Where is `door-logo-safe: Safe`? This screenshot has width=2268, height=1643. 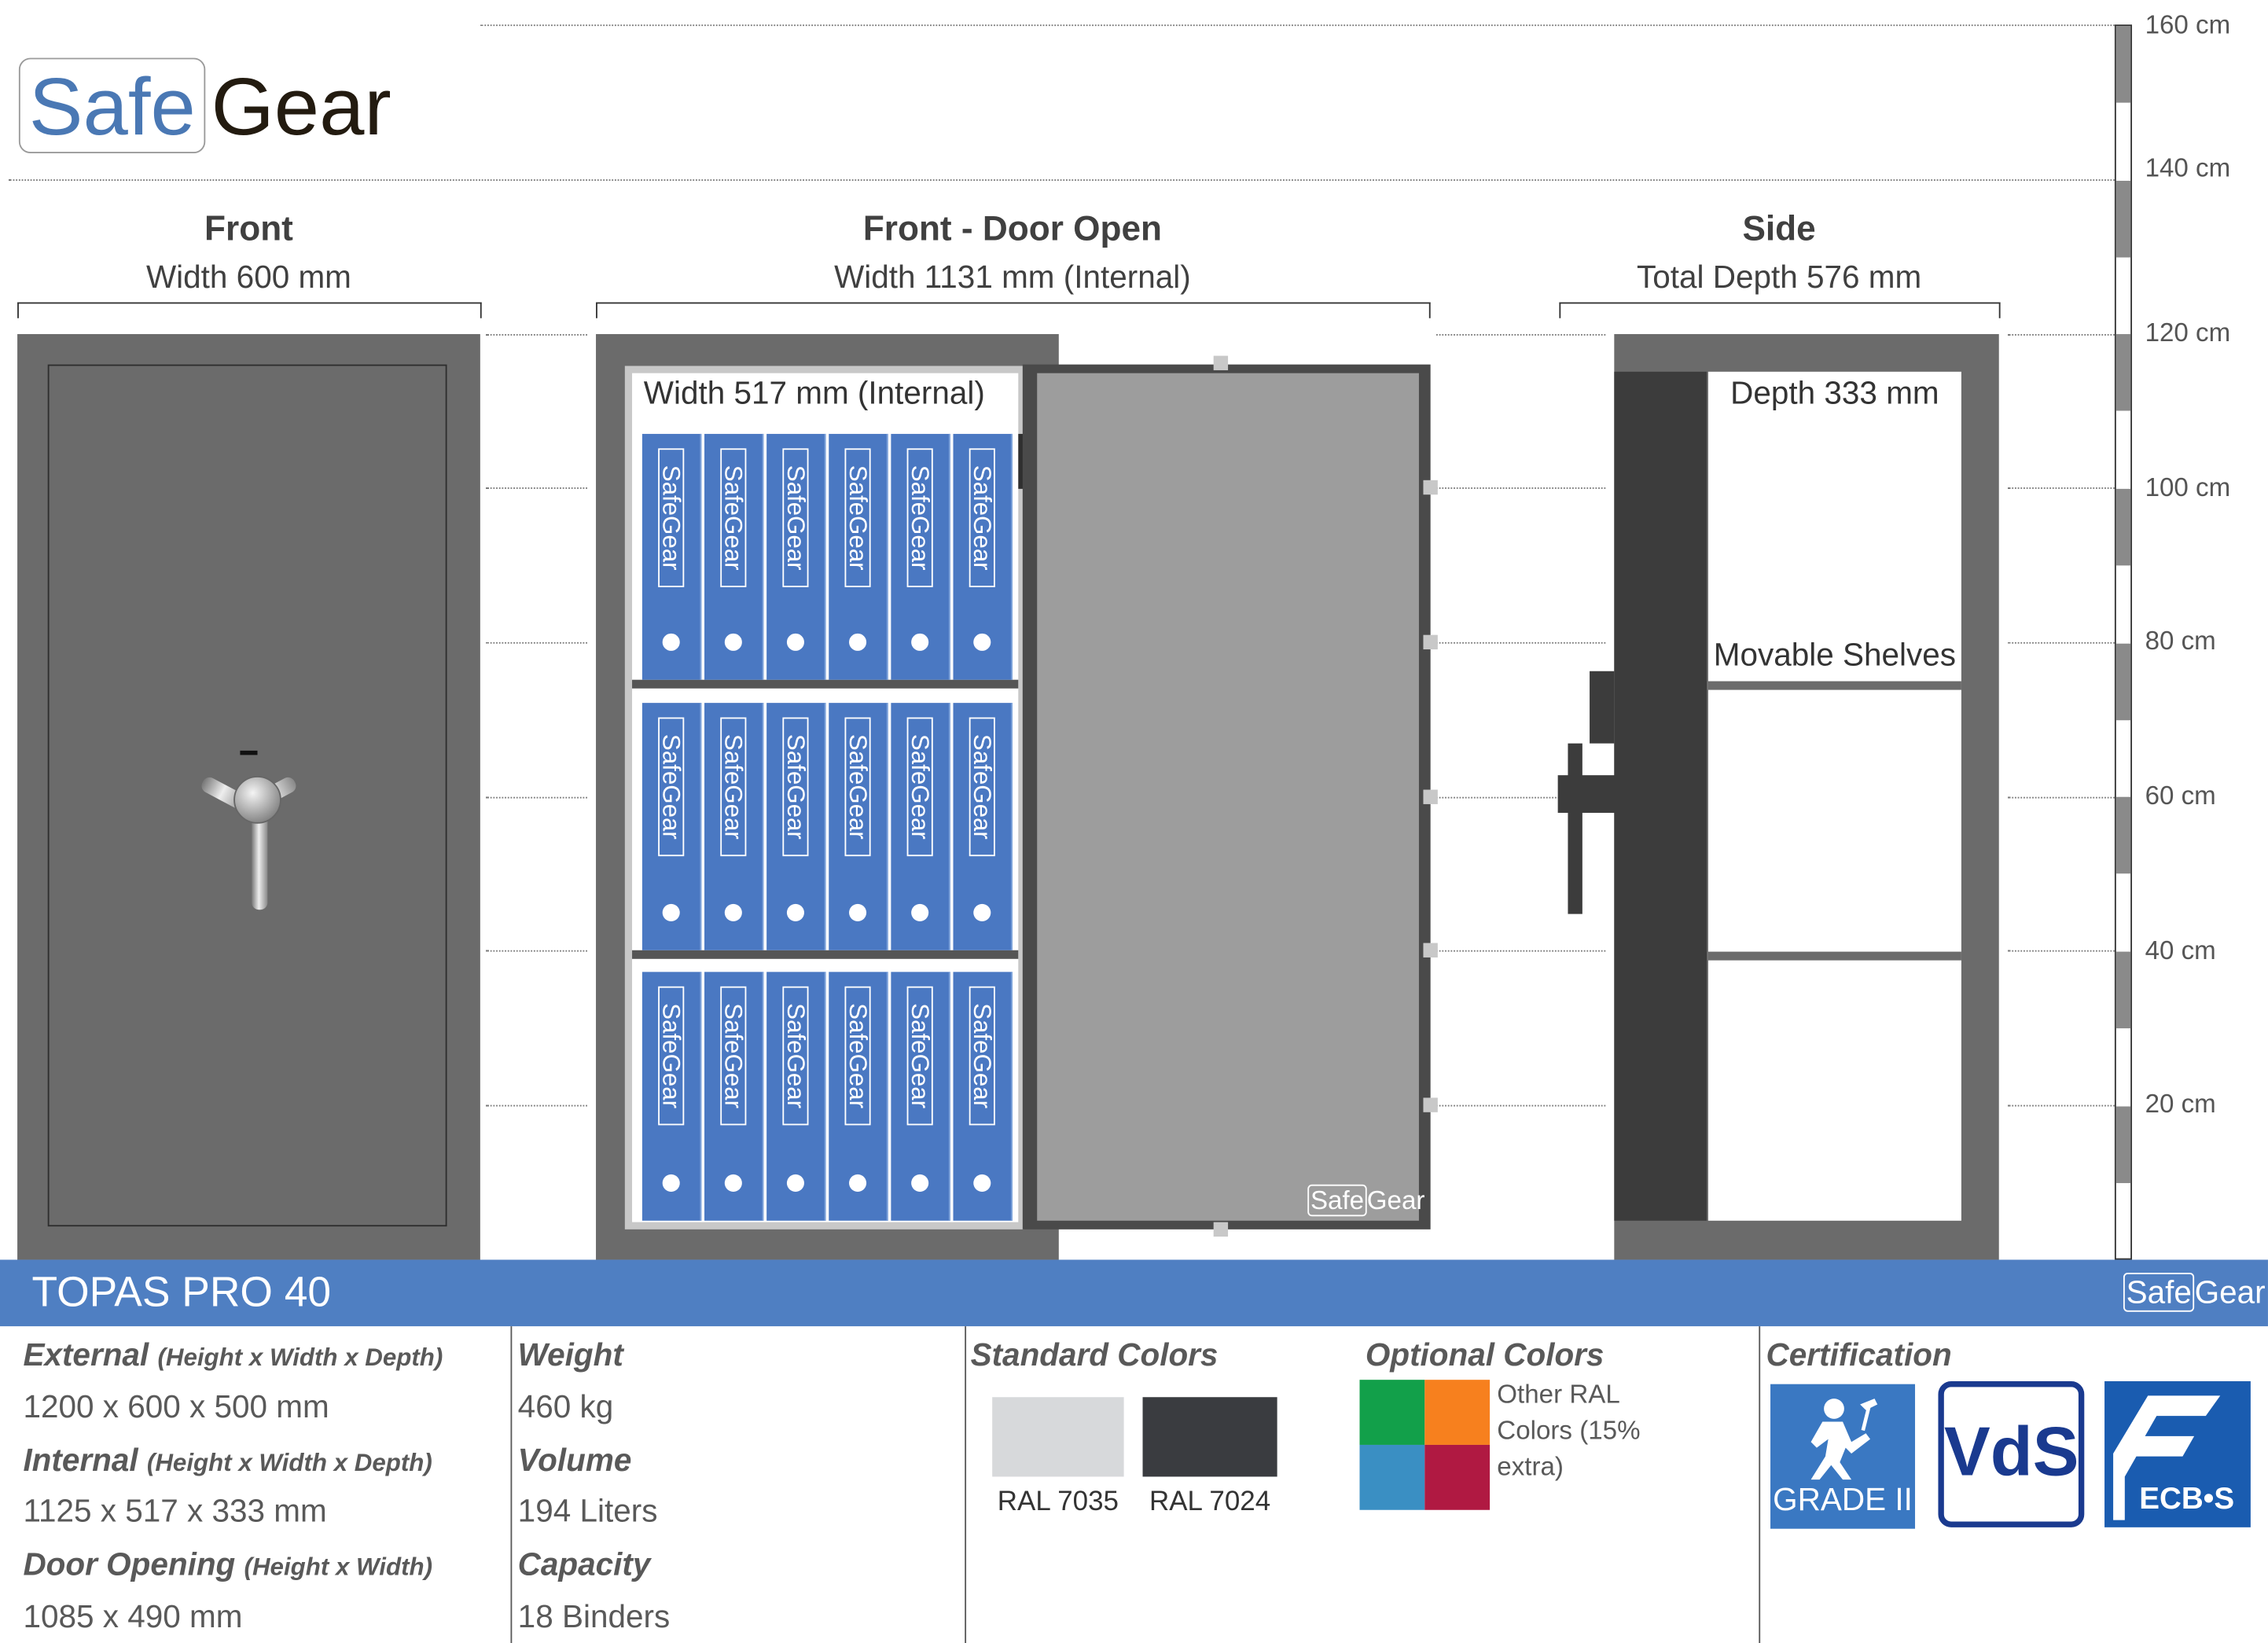 door-logo-safe: Safe is located at coordinates (1337, 1200).